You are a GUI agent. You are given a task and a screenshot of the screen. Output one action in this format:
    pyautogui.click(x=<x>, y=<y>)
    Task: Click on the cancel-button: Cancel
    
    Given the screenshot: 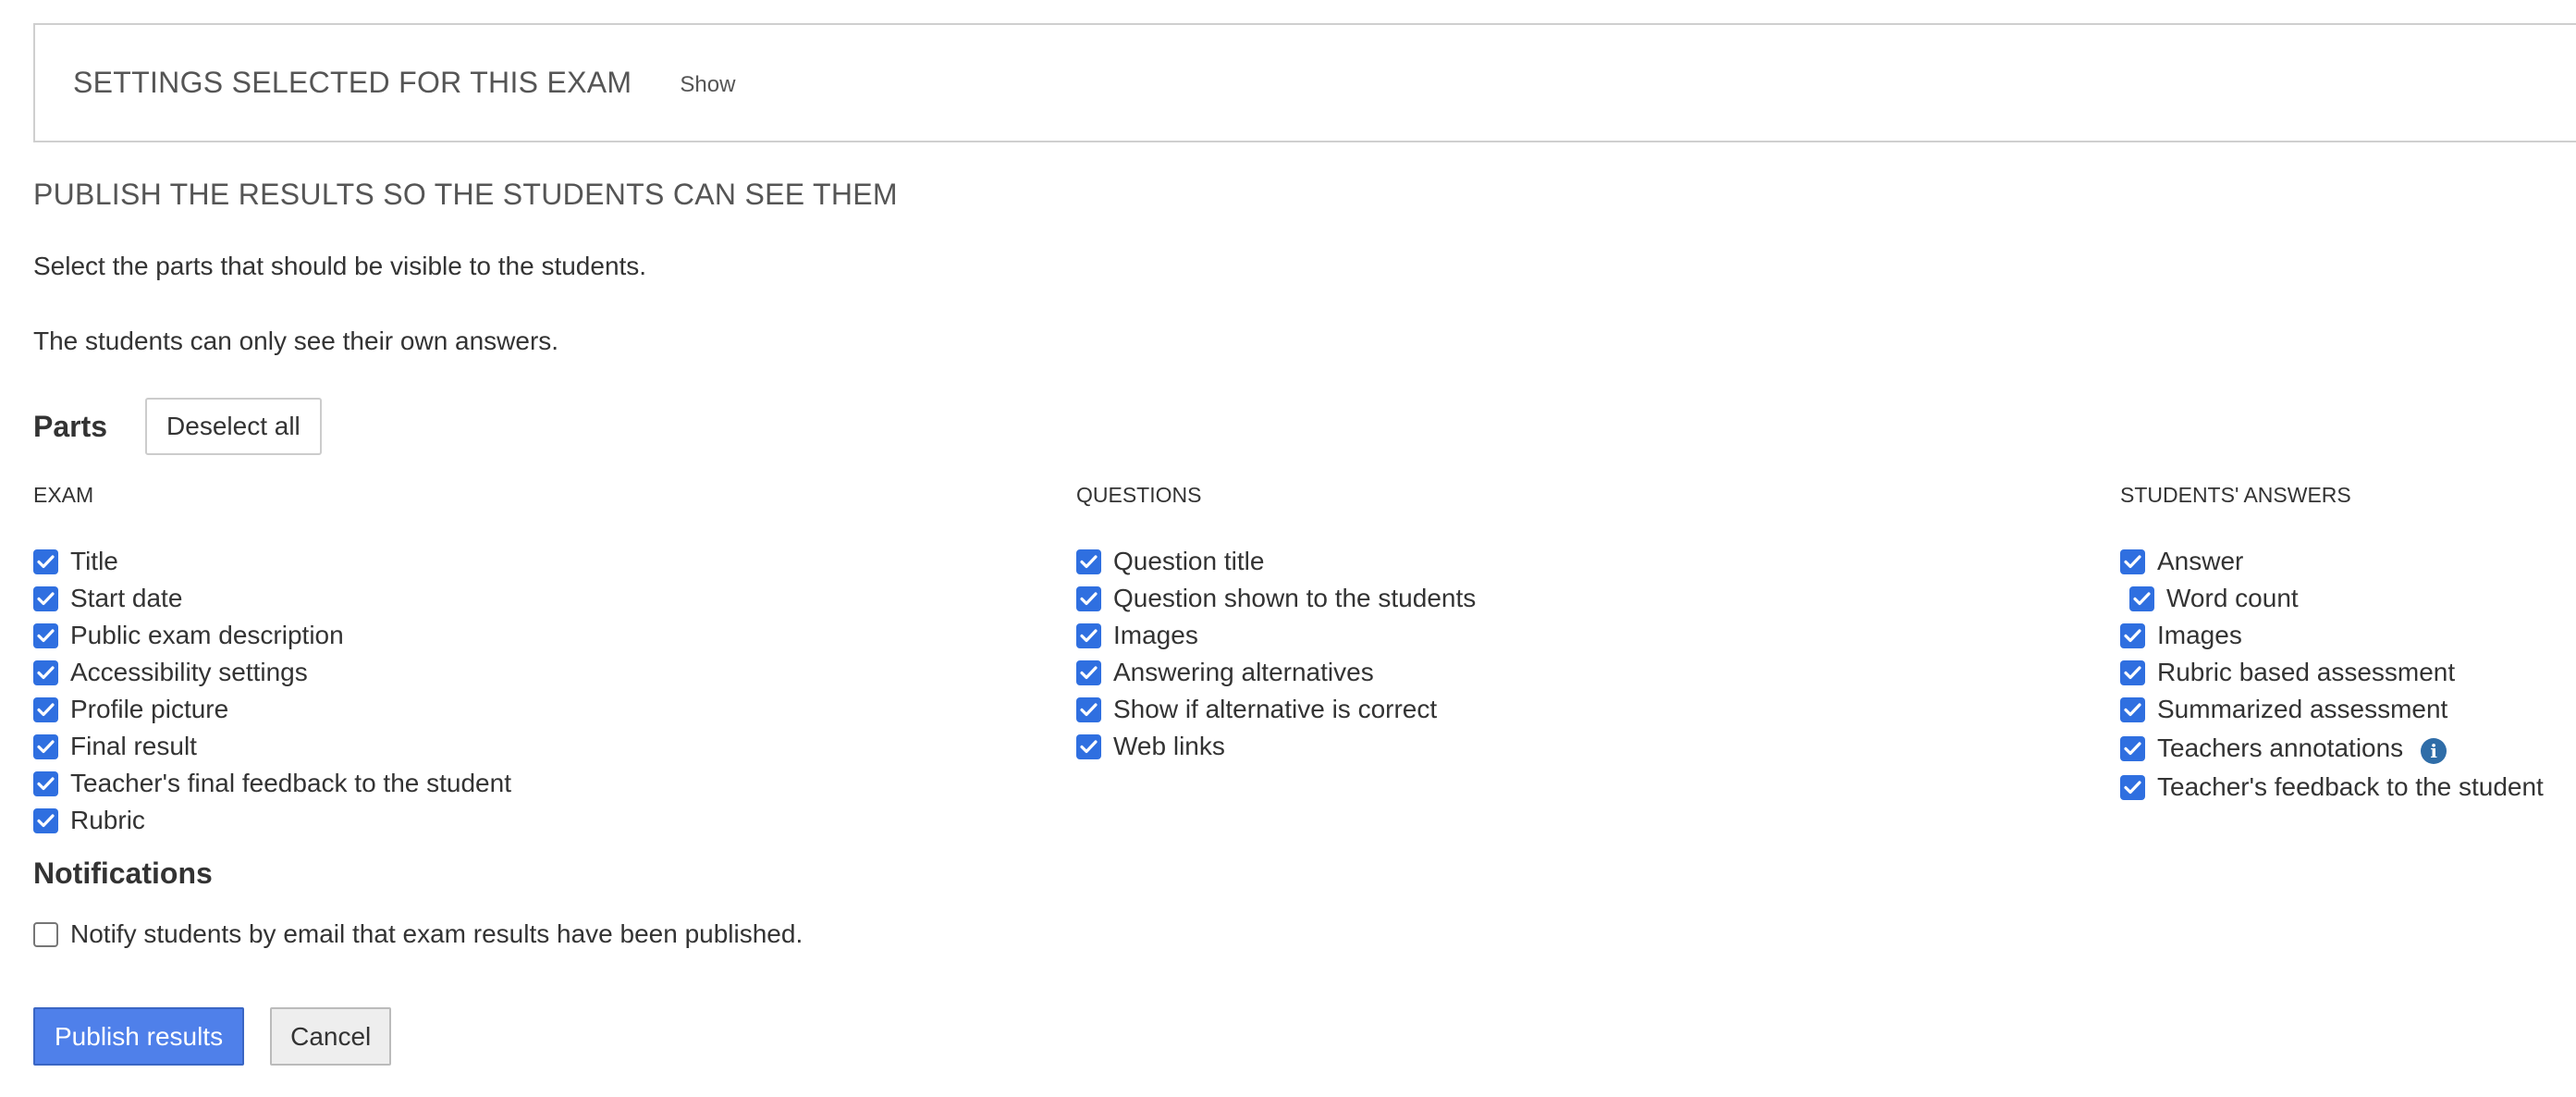 What is the action you would take?
    pyautogui.click(x=331, y=1036)
    